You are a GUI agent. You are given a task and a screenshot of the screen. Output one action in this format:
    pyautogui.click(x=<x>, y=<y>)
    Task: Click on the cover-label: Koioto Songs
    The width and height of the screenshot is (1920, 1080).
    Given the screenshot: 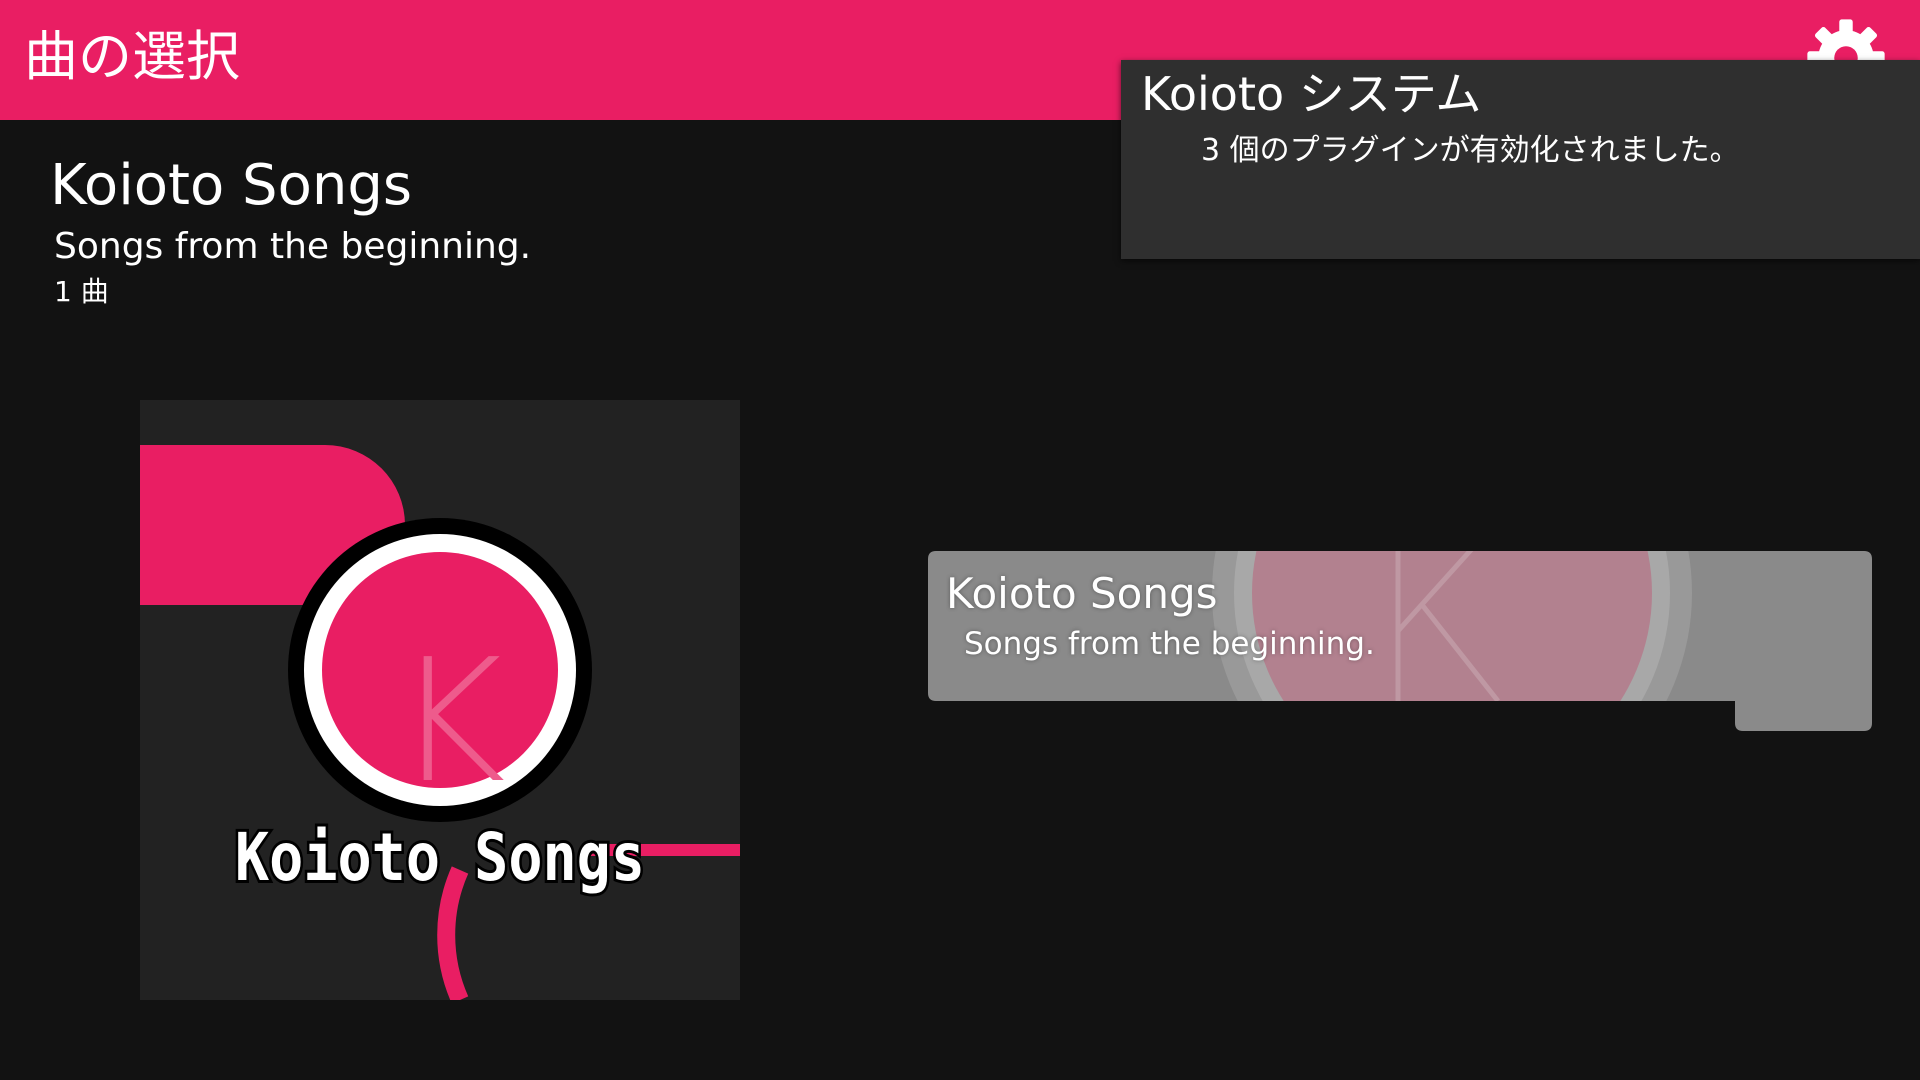 What is the action you would take?
    pyautogui.click(x=440, y=857)
    